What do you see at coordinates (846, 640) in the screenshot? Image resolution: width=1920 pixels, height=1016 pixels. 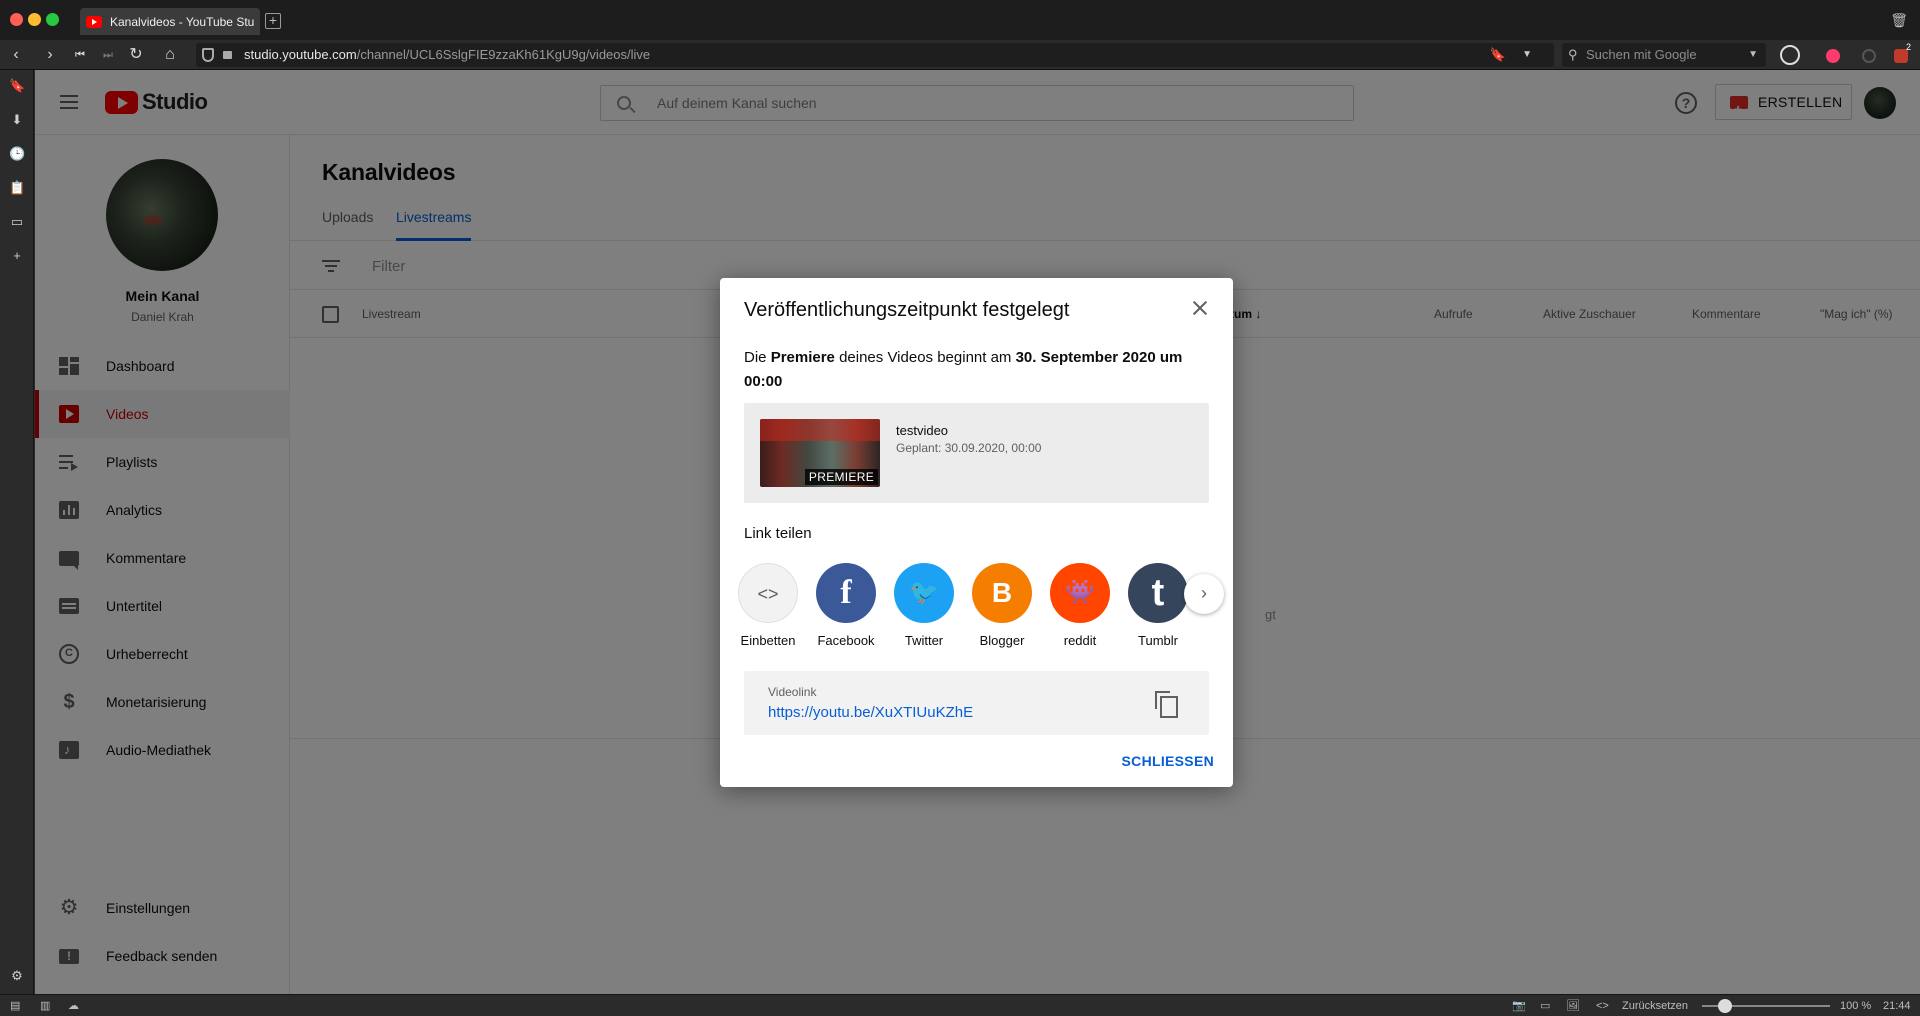 I see `share-label: Facebook` at bounding box center [846, 640].